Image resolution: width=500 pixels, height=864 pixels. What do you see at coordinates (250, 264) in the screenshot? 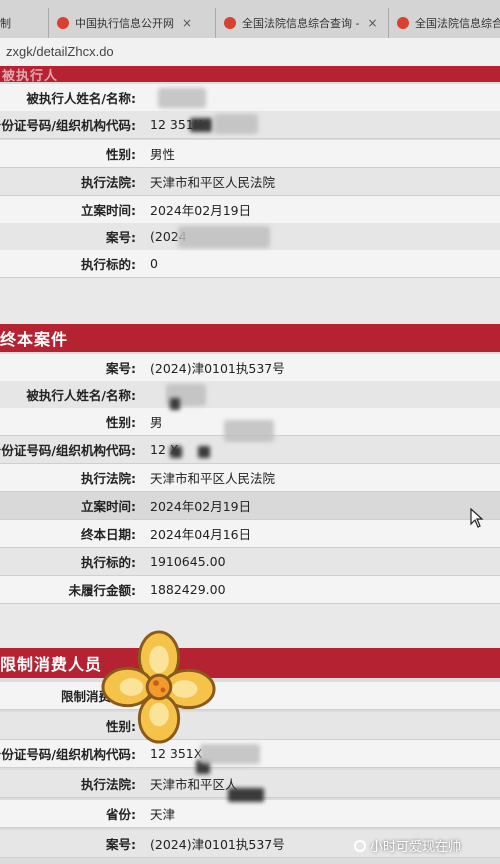
I see `table-row: 执行标的: 0` at bounding box center [250, 264].